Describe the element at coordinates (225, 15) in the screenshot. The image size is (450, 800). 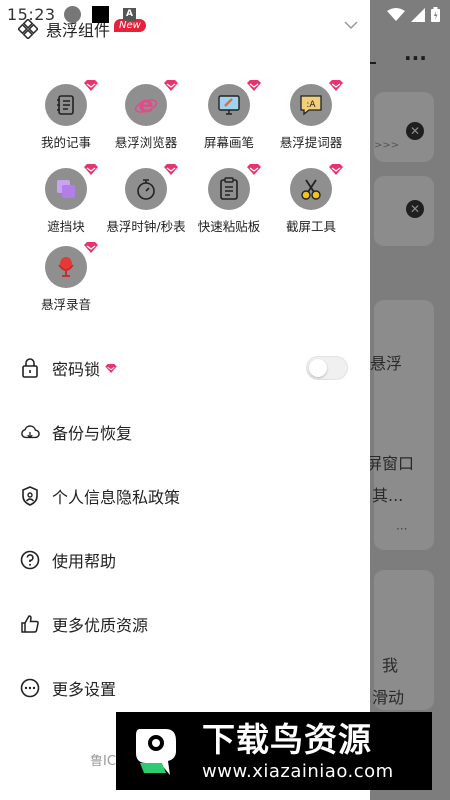
I see `status-bar: 15:23 A` at that location.